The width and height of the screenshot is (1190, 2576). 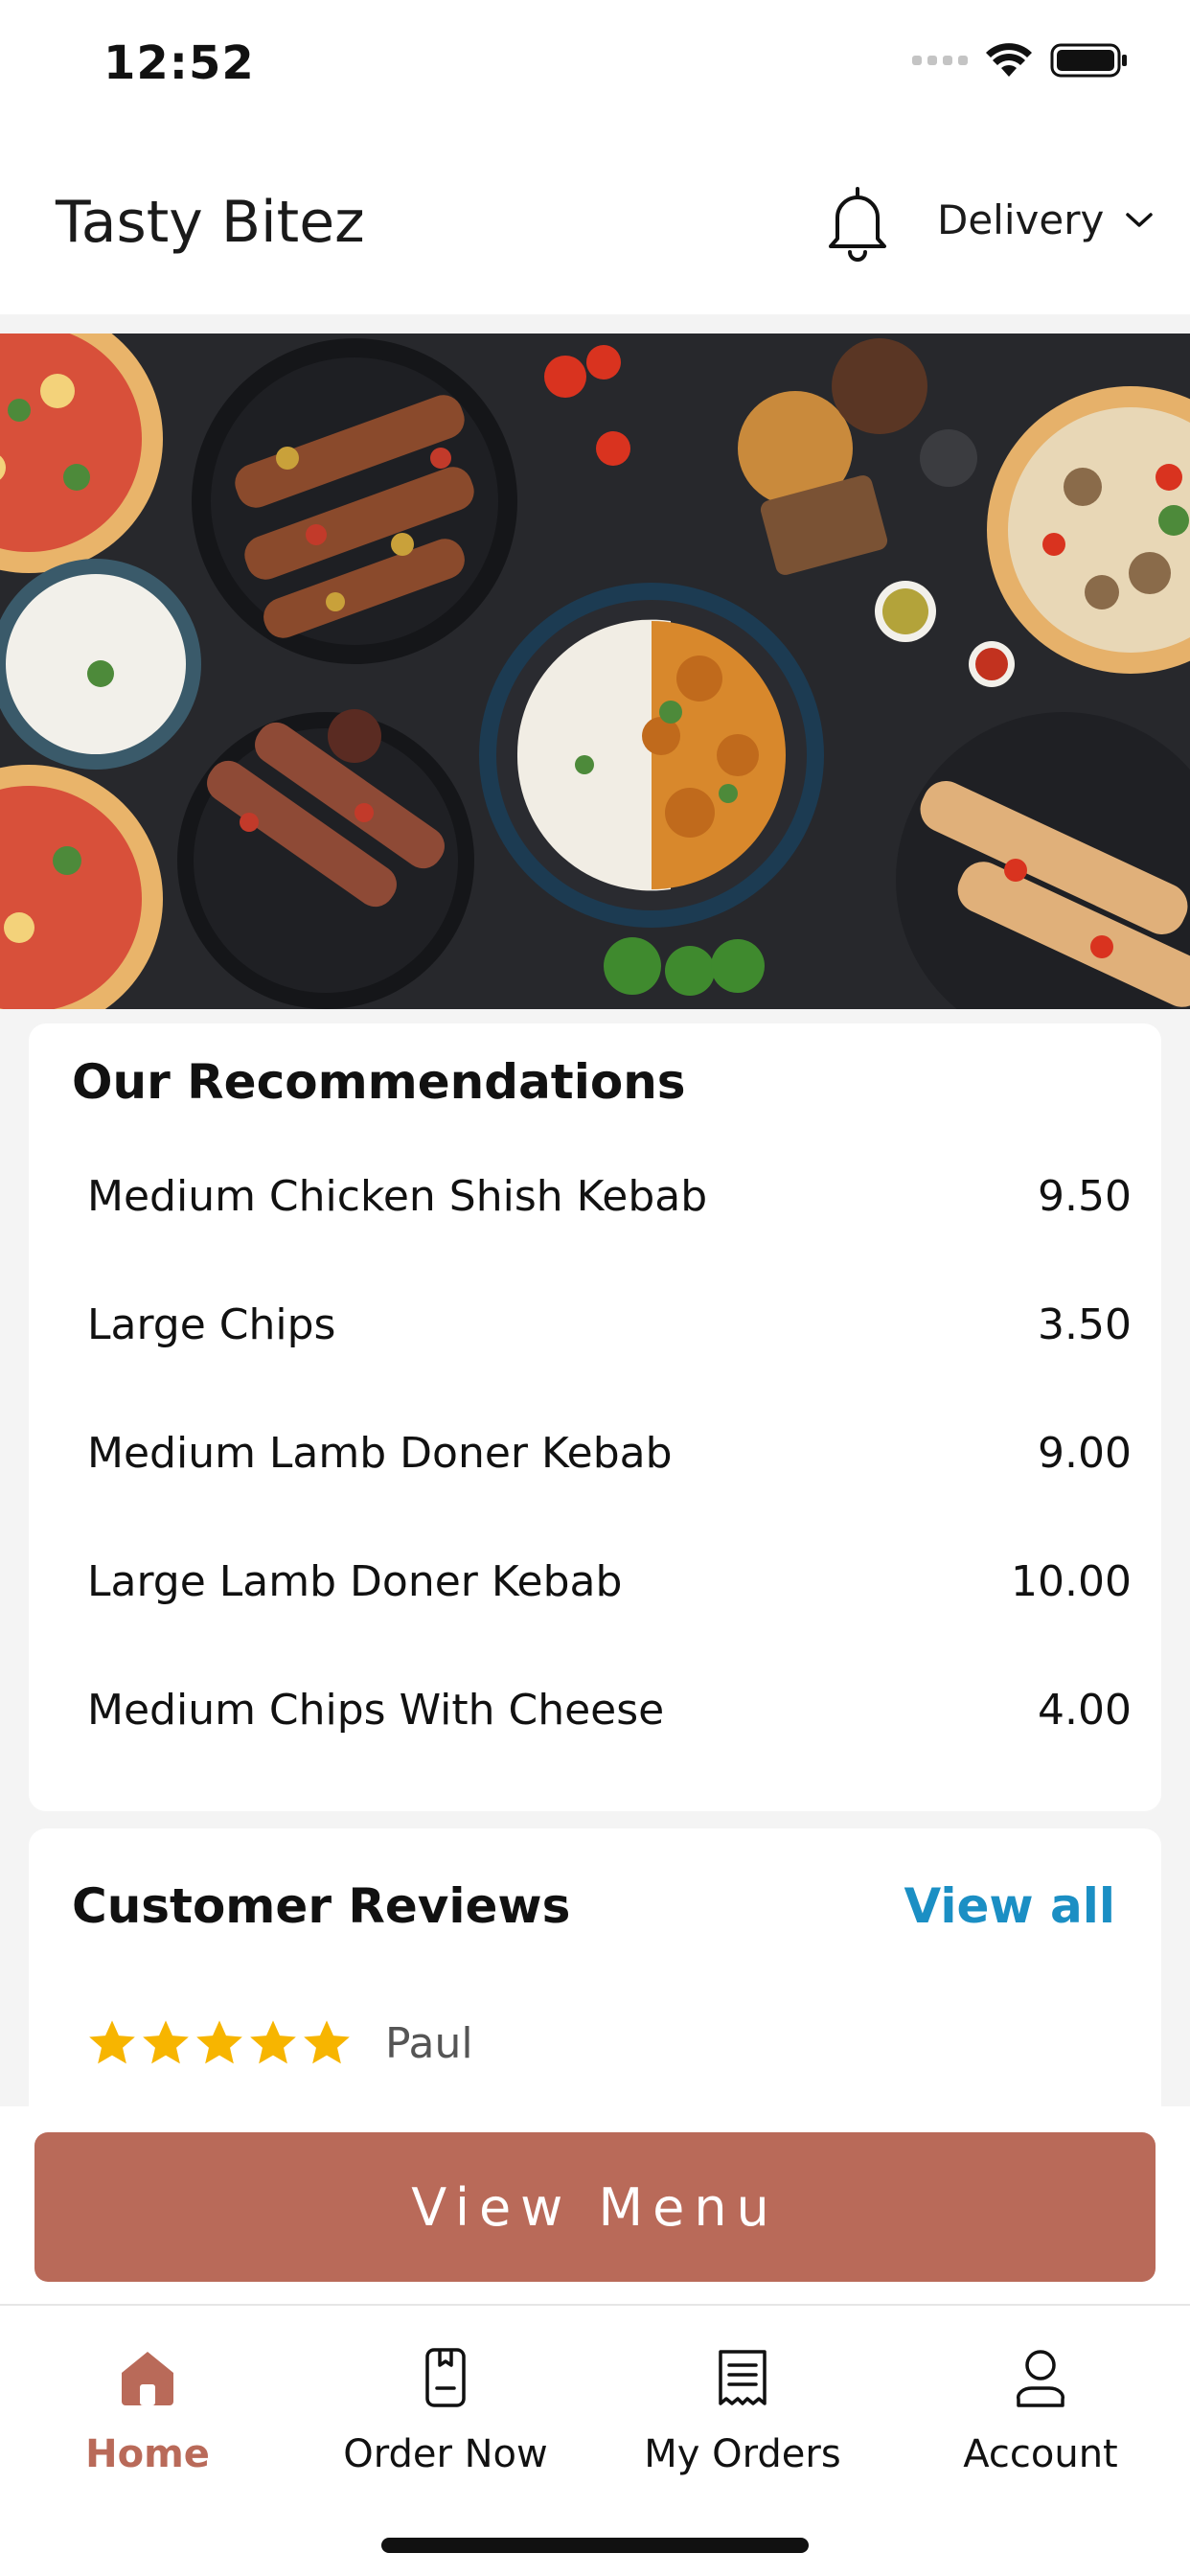 I want to click on recommendations-title: Our Recommendations, so click(x=379, y=1082).